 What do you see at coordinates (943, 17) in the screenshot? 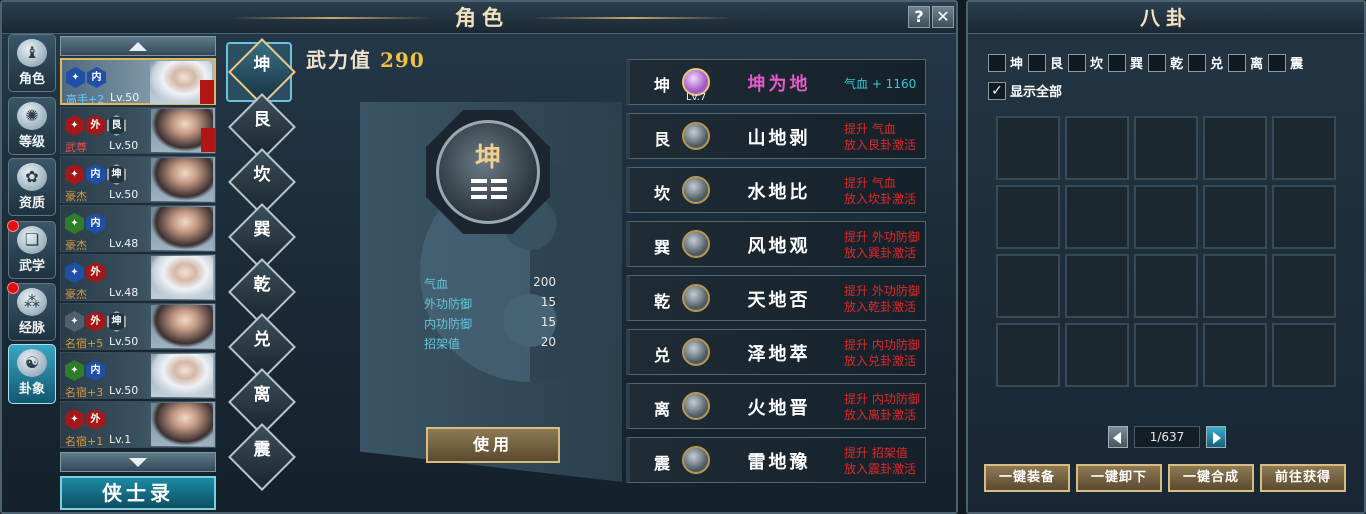
I see `close-button: ✕` at bounding box center [943, 17].